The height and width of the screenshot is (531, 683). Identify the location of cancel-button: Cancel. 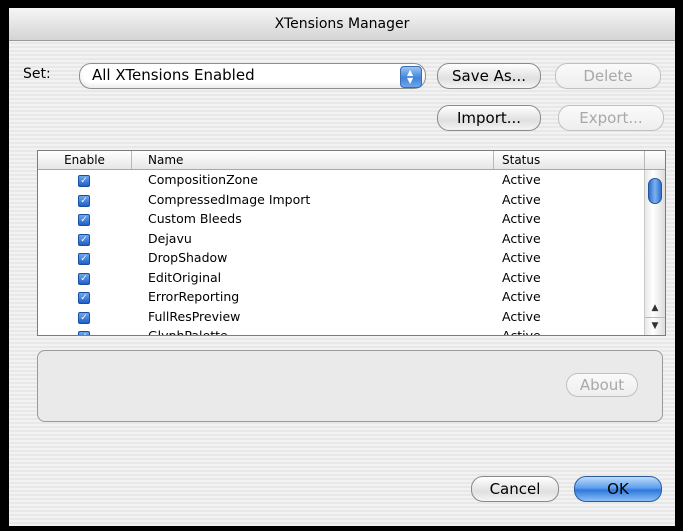
(515, 489).